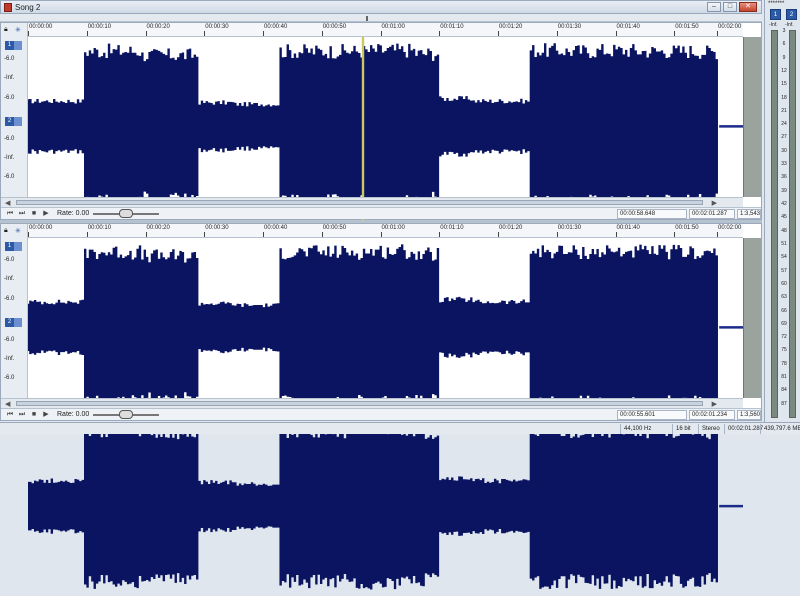 This screenshot has width=800, height=596. What do you see at coordinates (748, 7) in the screenshot?
I see `close-button: ✕` at bounding box center [748, 7].